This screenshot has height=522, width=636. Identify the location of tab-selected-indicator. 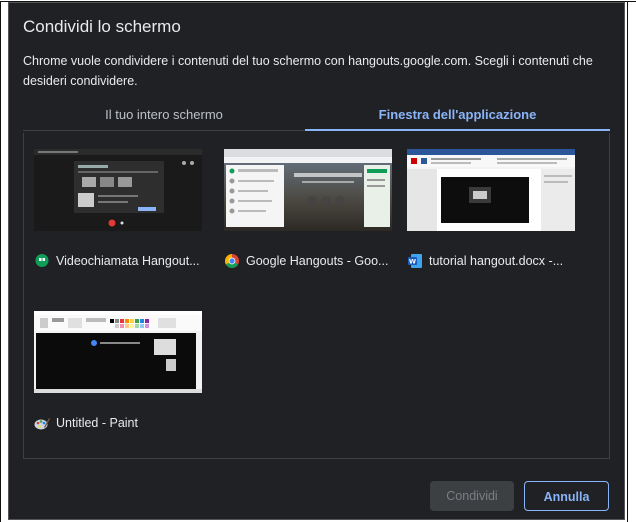
(457, 130).